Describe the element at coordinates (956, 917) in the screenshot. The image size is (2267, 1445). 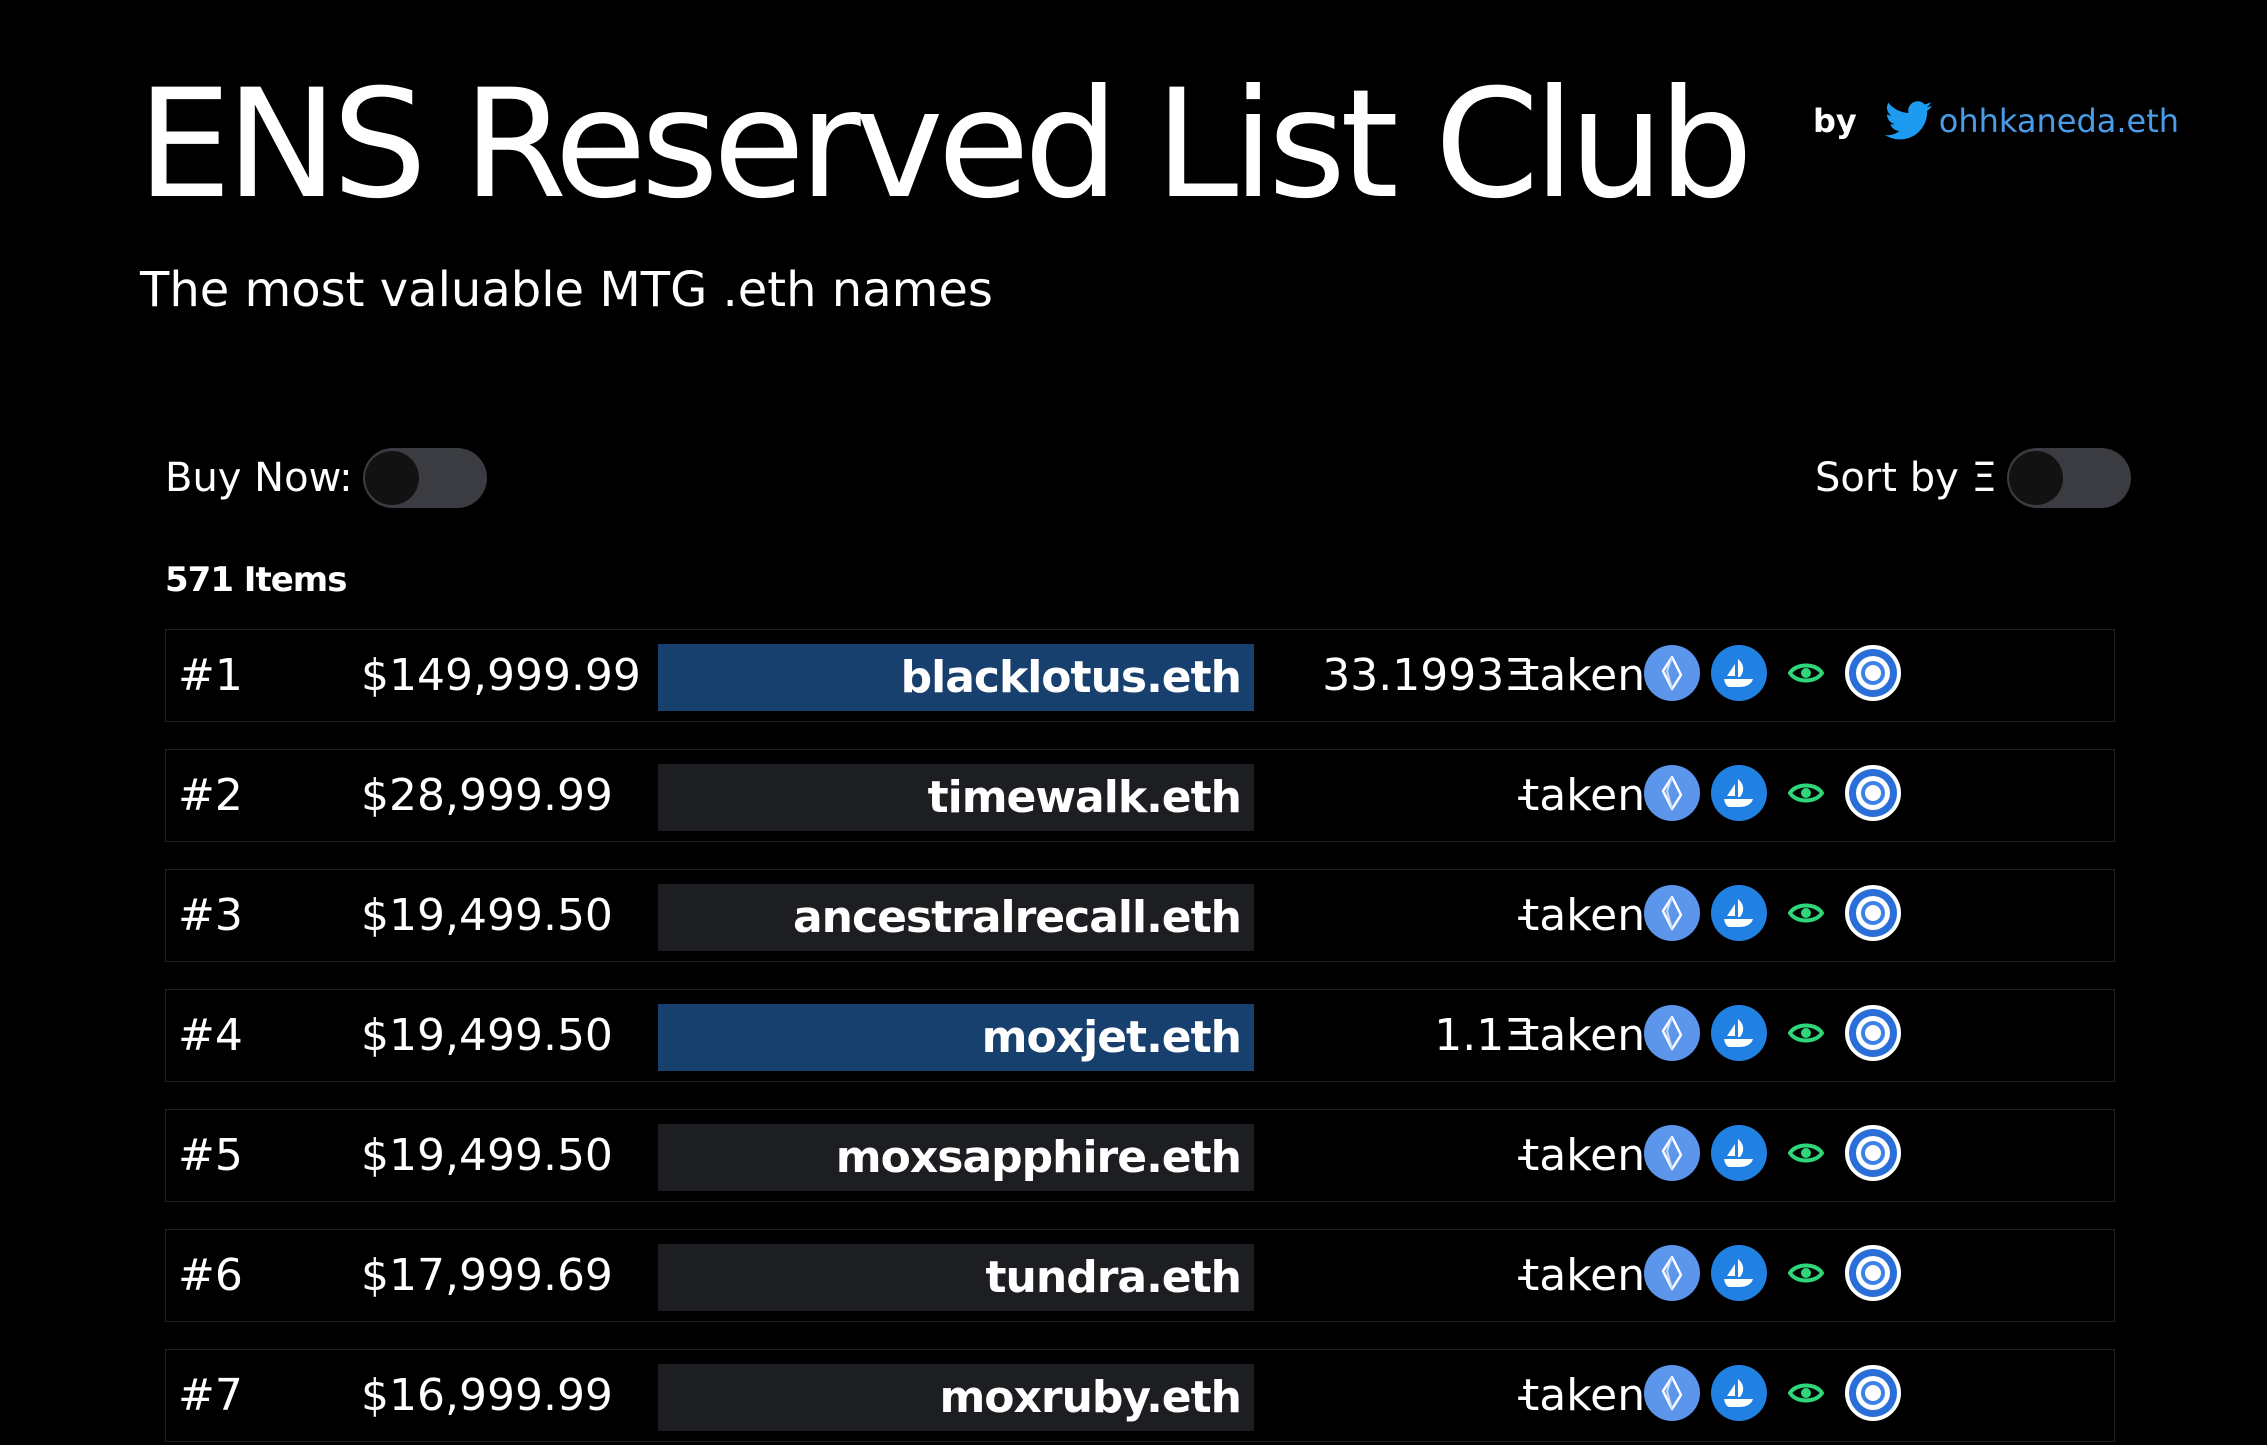
I see `ens-name: ancestralrecall.eth` at that location.